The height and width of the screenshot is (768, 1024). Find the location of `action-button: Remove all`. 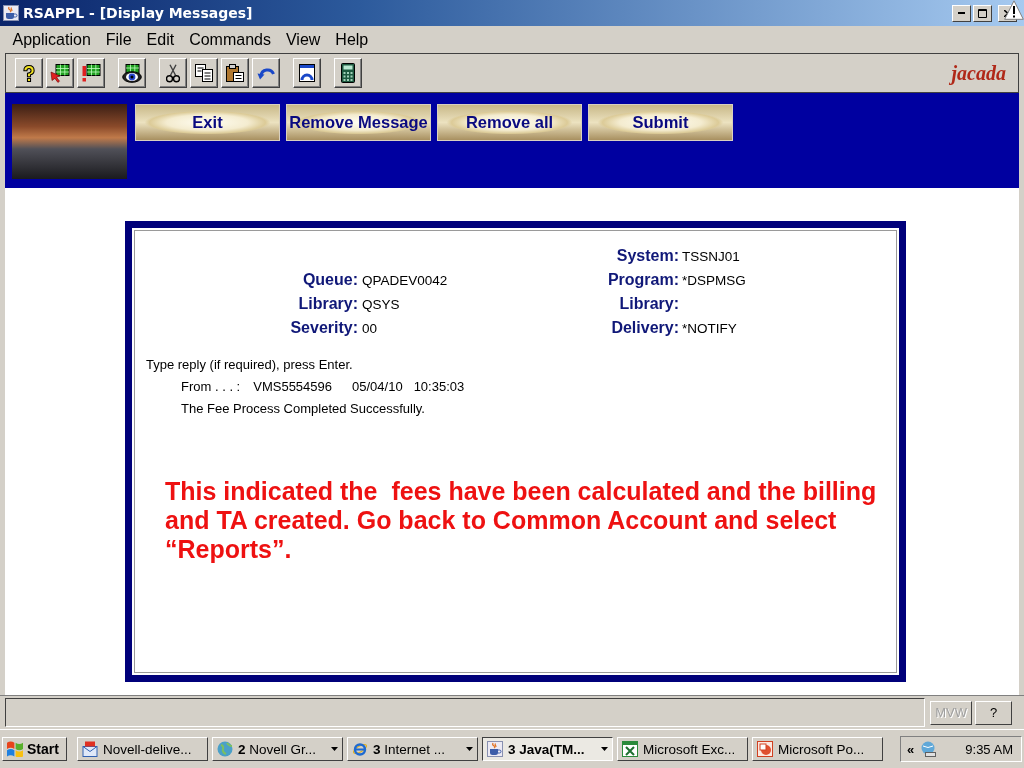

action-button: Remove all is located at coordinates (509, 122).